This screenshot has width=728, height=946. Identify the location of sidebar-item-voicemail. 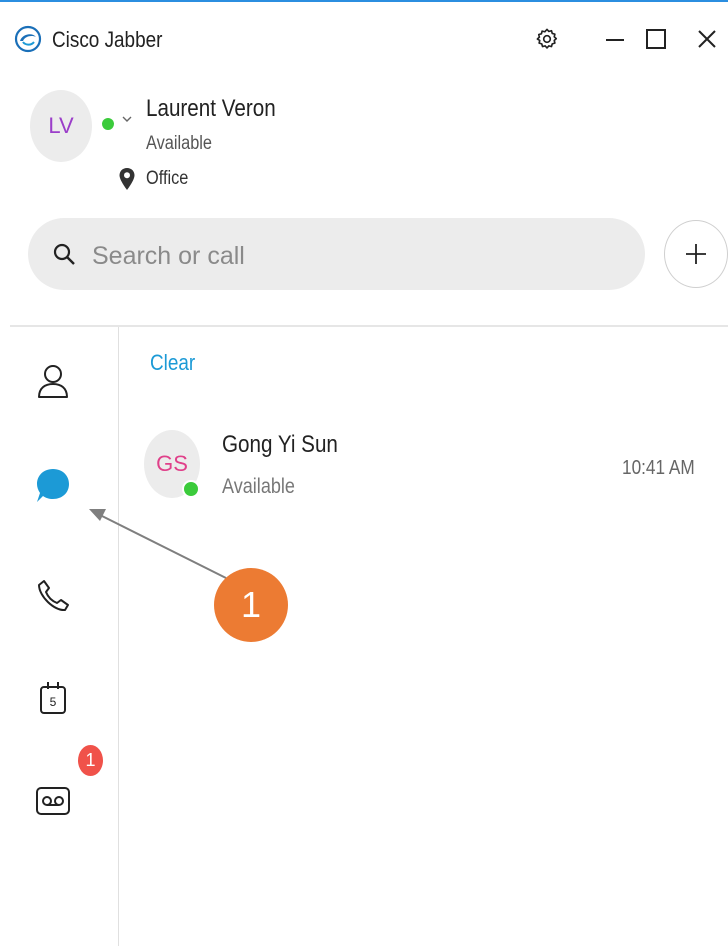
(53, 801).